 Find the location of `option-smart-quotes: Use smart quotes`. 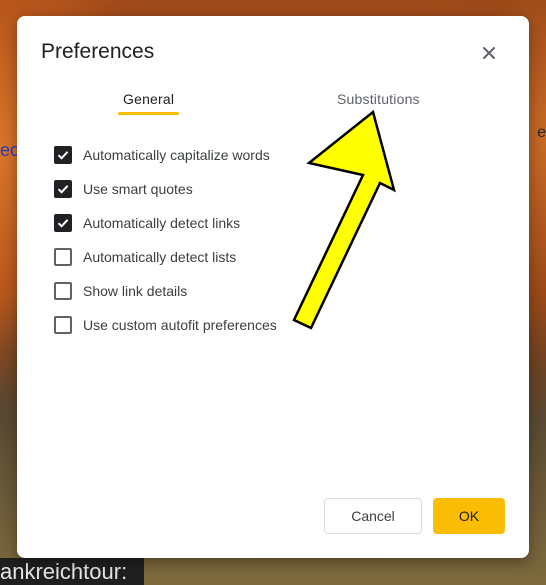

option-smart-quotes: Use smart quotes is located at coordinates (165, 189).